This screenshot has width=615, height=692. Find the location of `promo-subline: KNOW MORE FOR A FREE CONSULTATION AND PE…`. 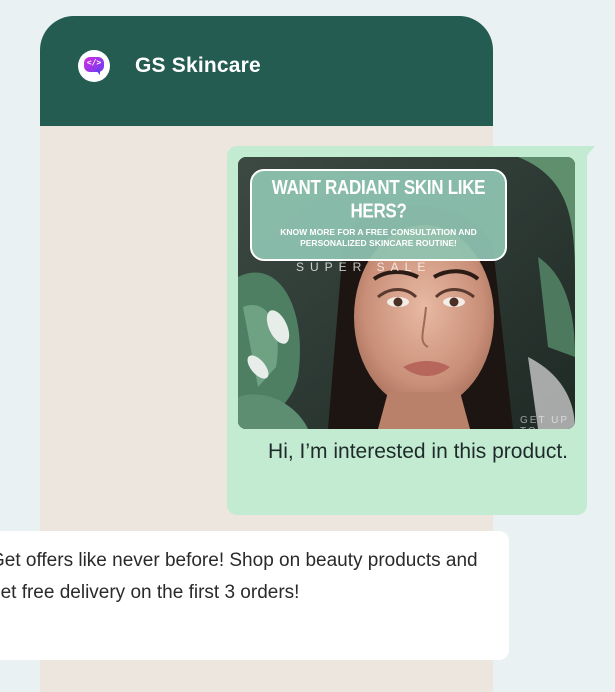

promo-subline: KNOW MORE FOR A FREE CONSULTATION AND PE… is located at coordinates (378, 237).